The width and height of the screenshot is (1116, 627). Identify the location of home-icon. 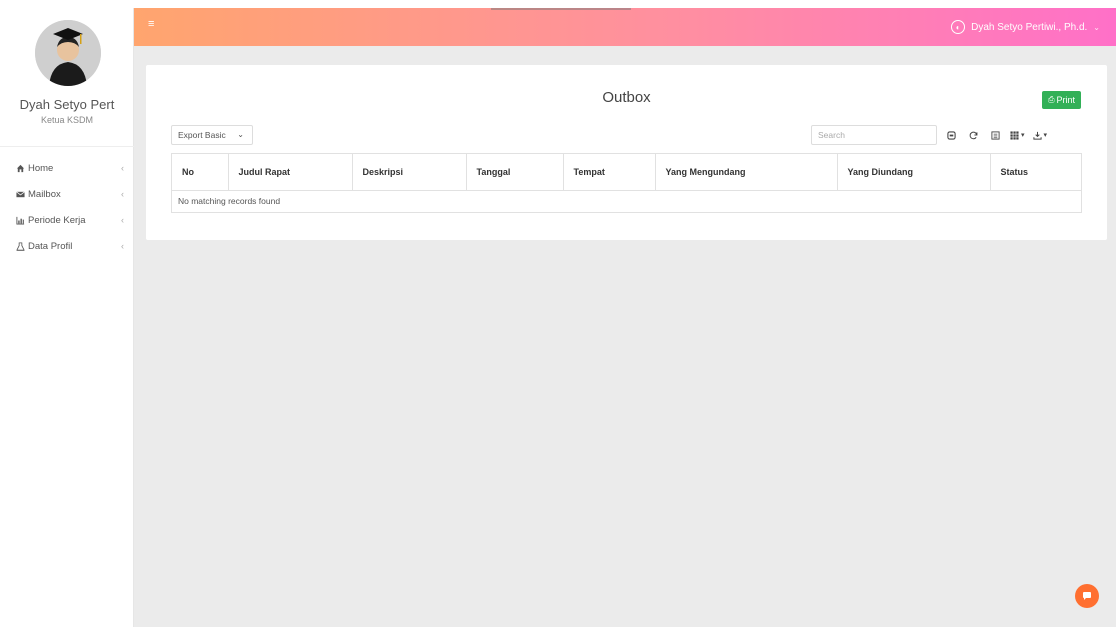
(20, 168).